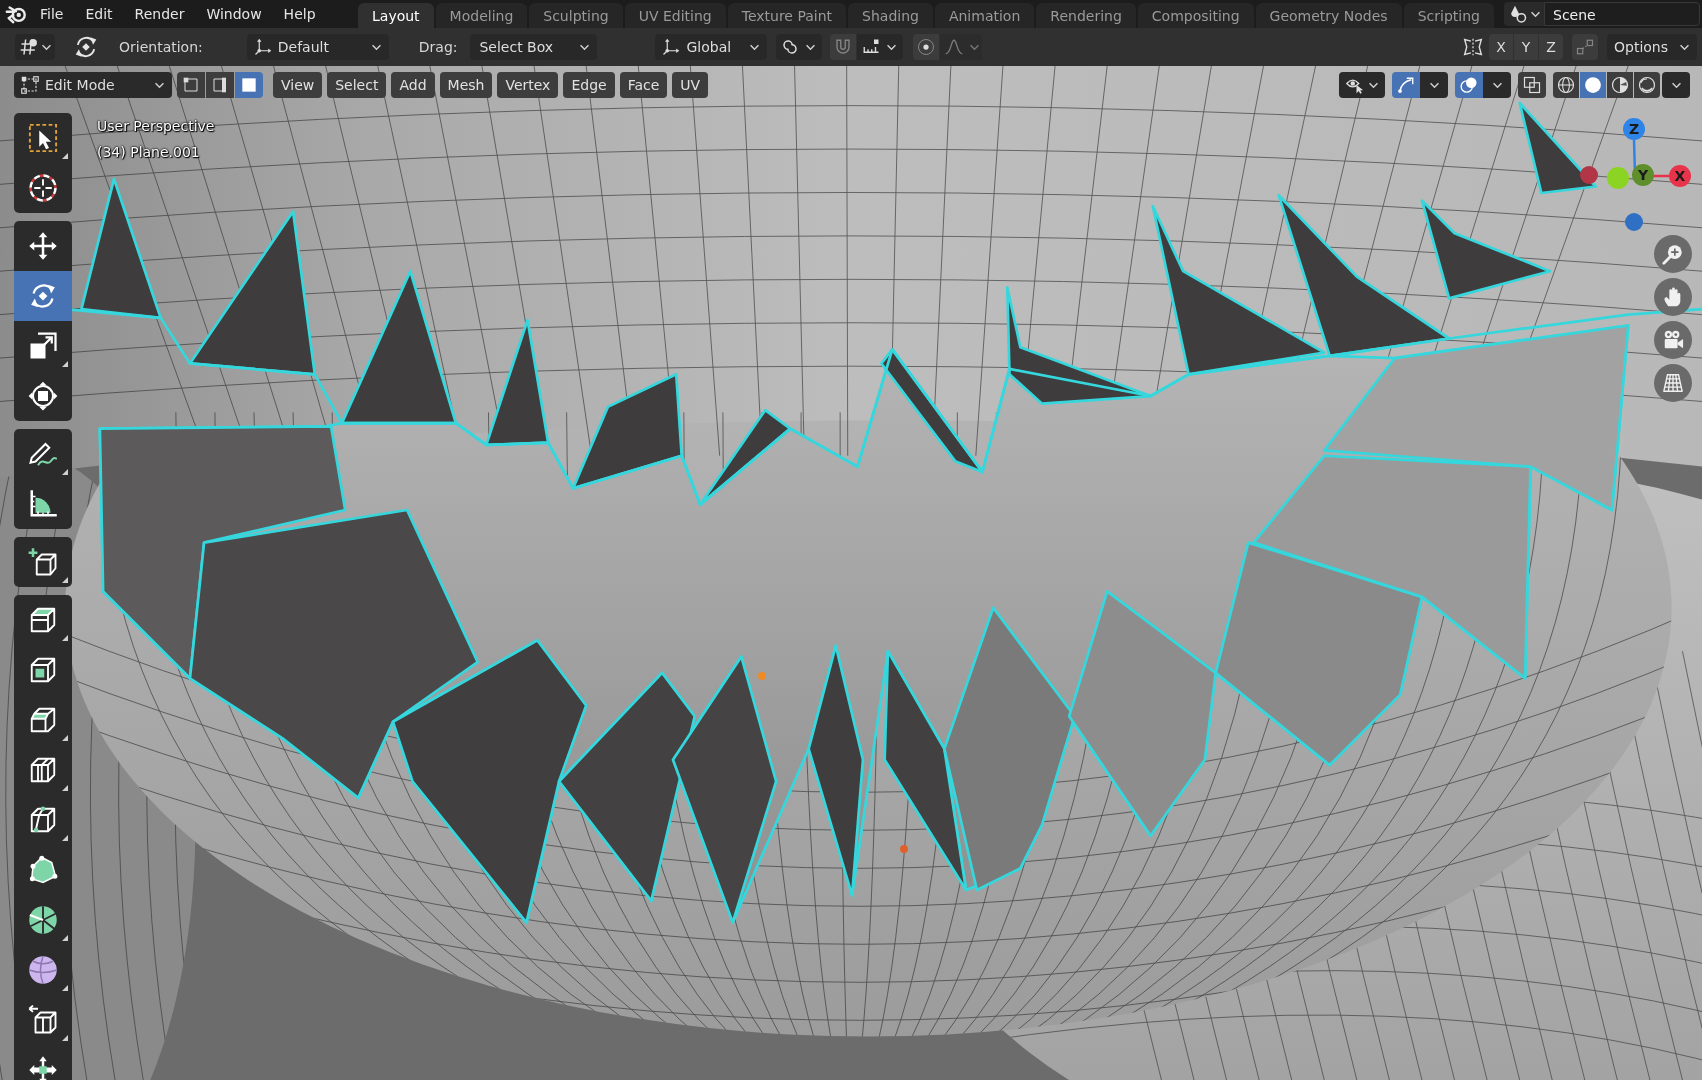  Describe the element at coordinates (1328, 15) in the screenshot. I see `workspace-tab: Geometry Nodes` at that location.